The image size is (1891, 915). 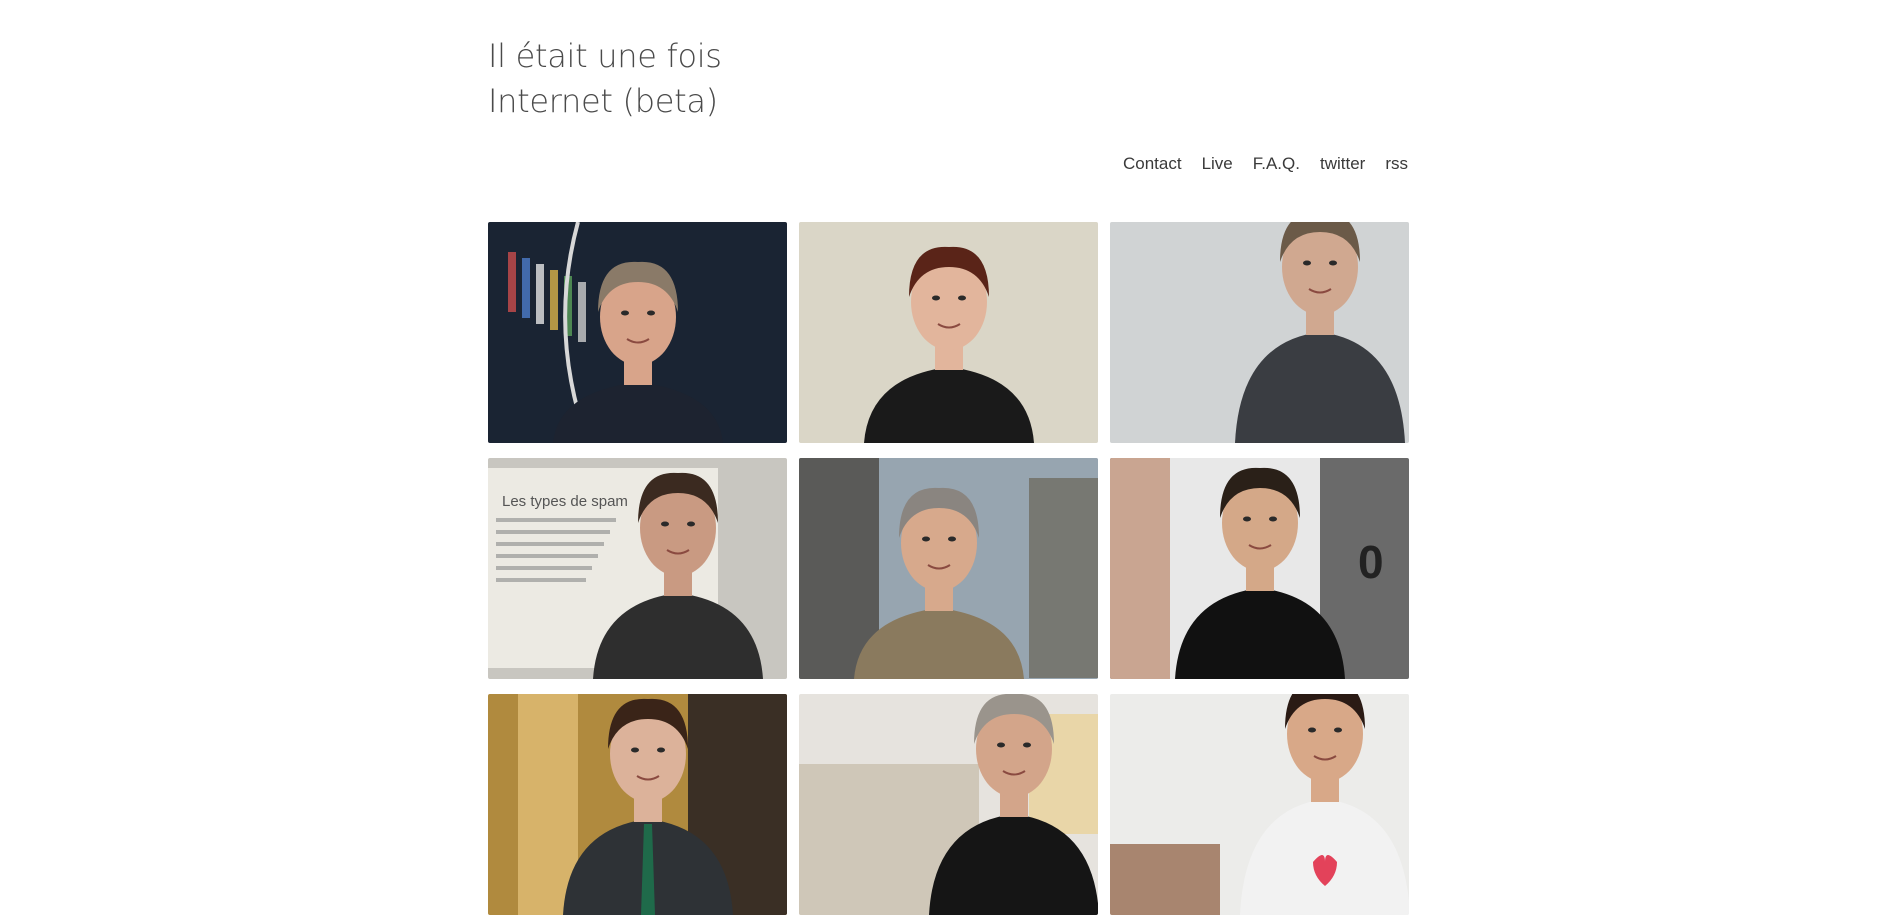 What do you see at coordinates (565, 501) in the screenshot?
I see `slide-title: Les types de spam` at bounding box center [565, 501].